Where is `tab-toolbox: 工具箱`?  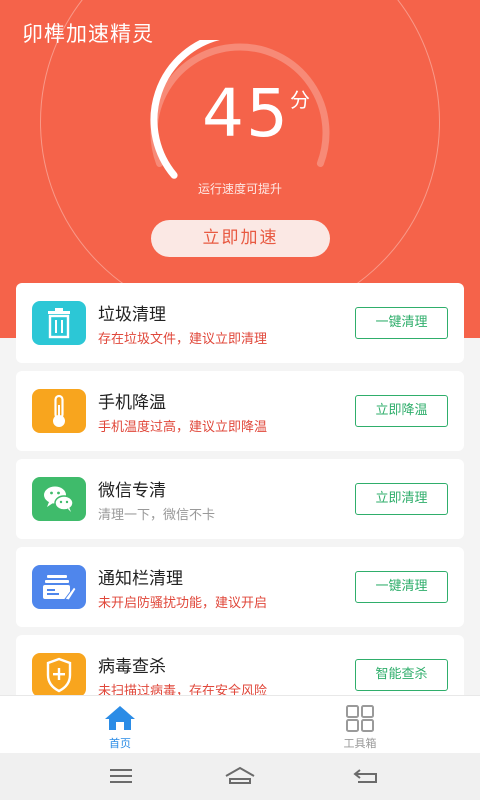
tab-toolbox: 工具箱 is located at coordinates (360, 725).